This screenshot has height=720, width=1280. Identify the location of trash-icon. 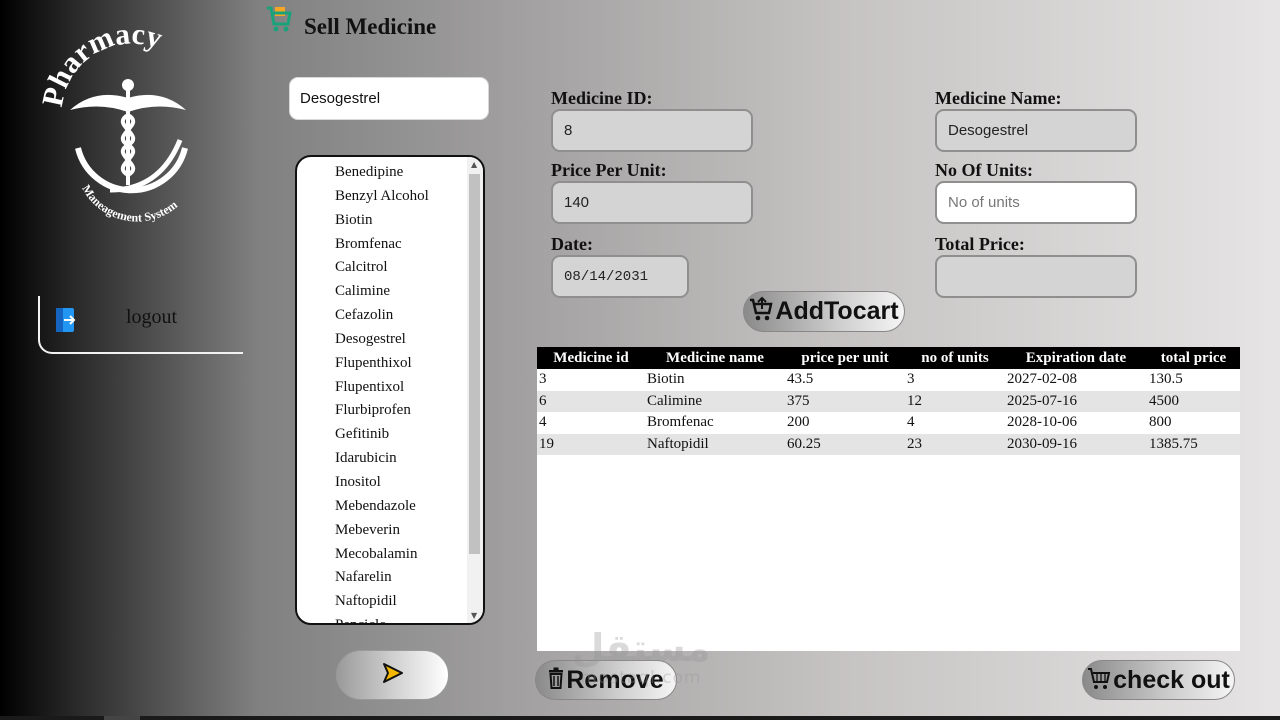
(556, 680).